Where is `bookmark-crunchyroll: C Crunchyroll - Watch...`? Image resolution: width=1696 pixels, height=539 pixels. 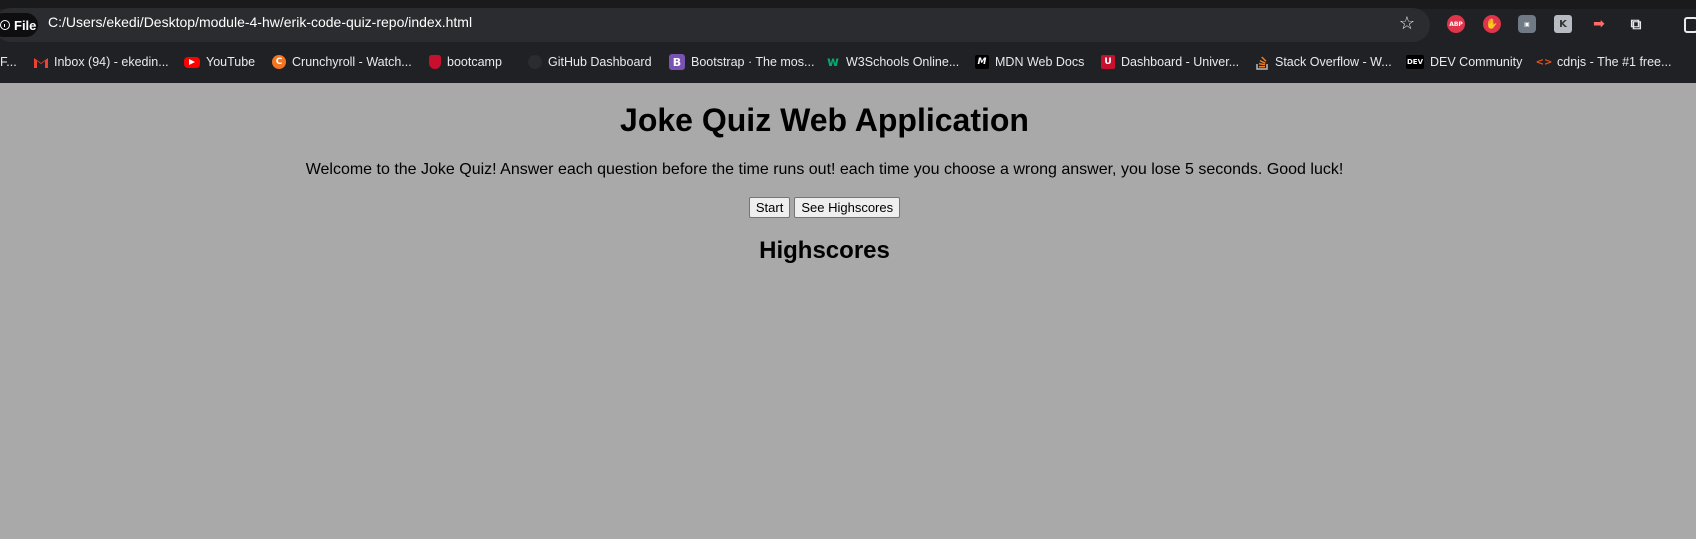
bookmark-crunchyroll: C Crunchyroll - Watch... is located at coordinates (342, 62).